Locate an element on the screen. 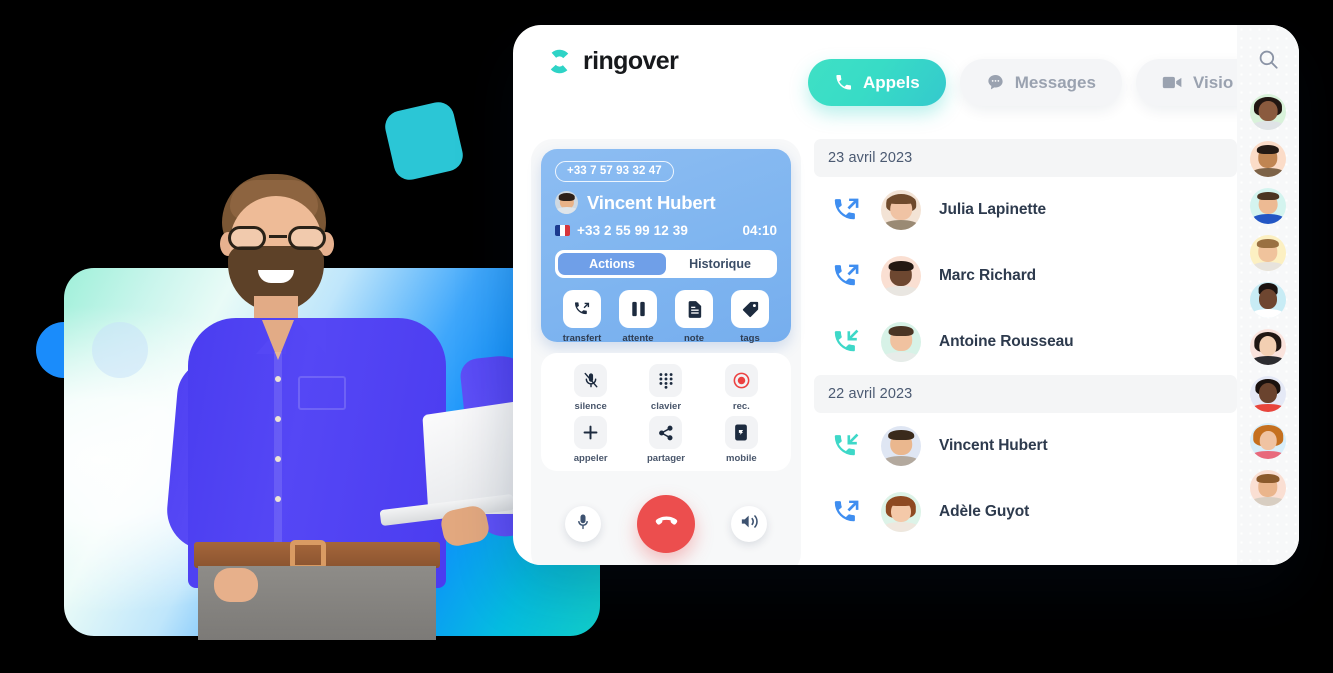 Image resolution: width=1333 pixels, height=673 pixels. chat-bubble-icon is located at coordinates (995, 82).